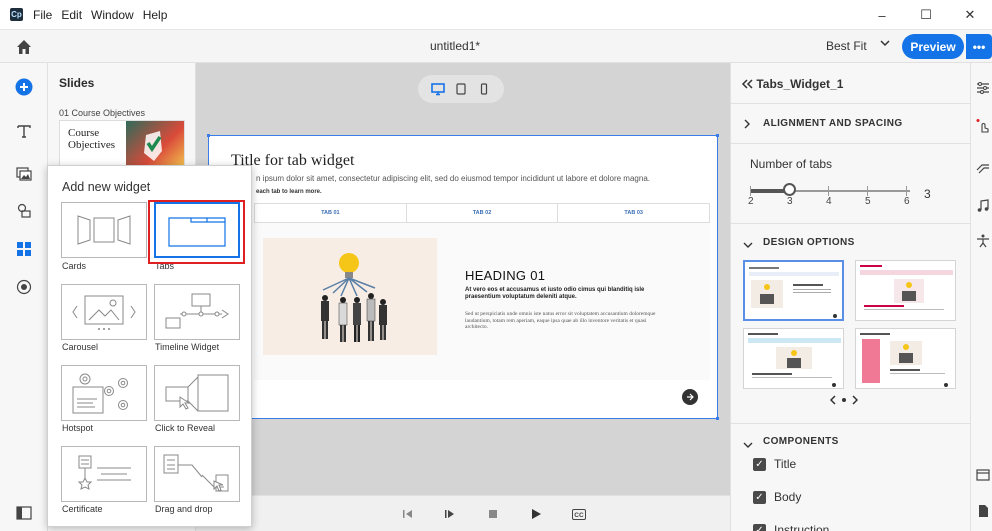 This screenshot has height=531, width=992. Describe the element at coordinates (24, 47) in the screenshot. I see `home-icon` at that location.